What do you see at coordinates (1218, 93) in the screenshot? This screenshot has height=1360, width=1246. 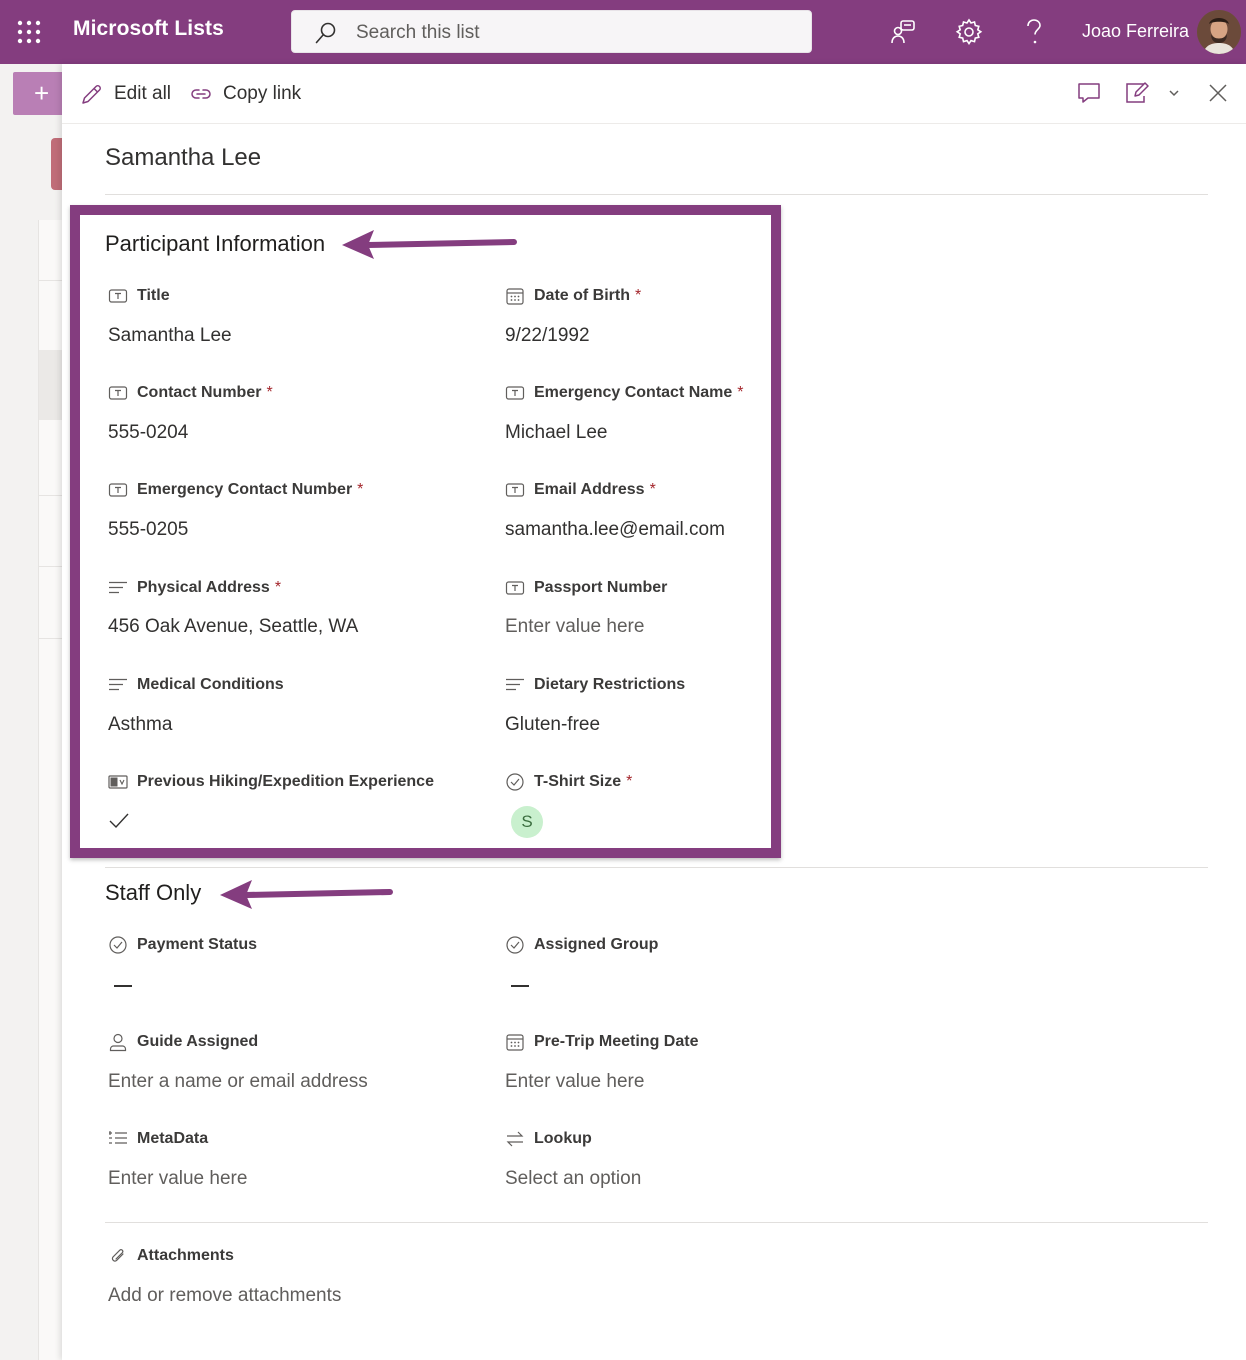 I see `close-icon` at bounding box center [1218, 93].